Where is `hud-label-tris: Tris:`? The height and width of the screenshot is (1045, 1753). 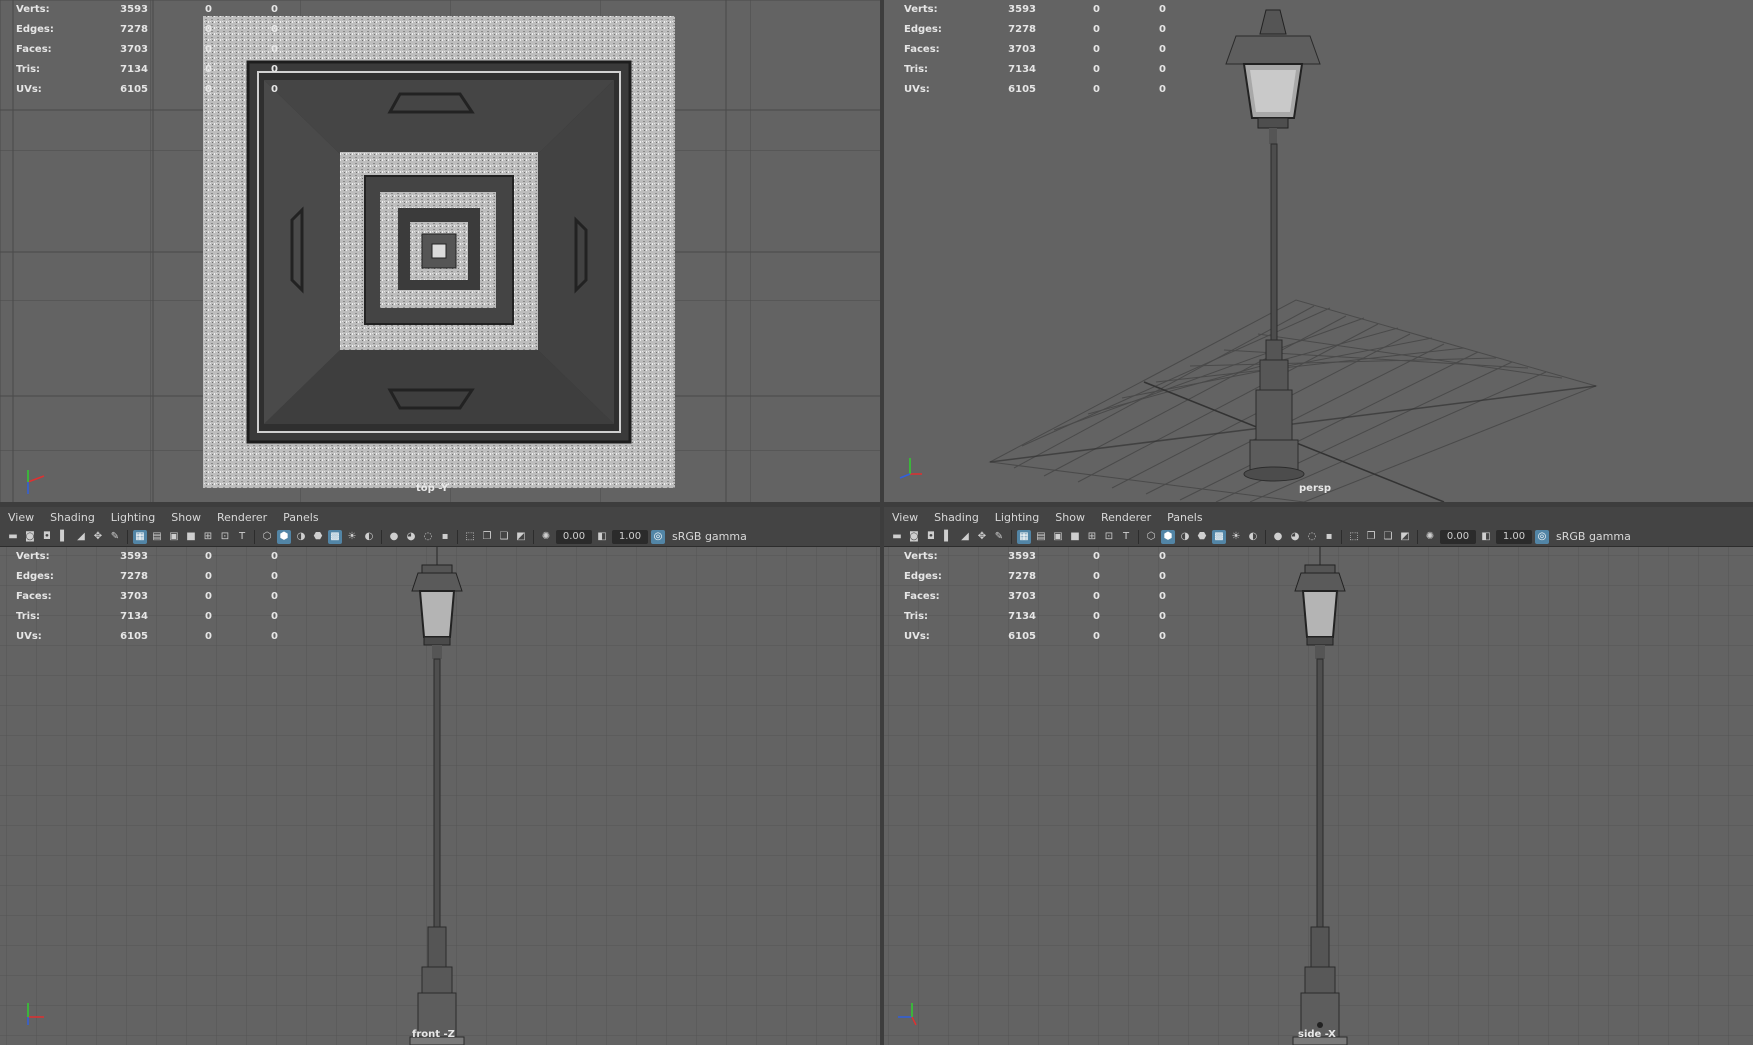 hud-label-tris: Tris: is located at coordinates (28, 616).